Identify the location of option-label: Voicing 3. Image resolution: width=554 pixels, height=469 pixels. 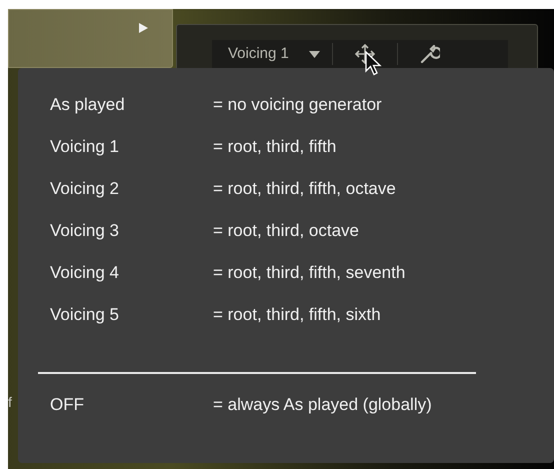
(84, 231).